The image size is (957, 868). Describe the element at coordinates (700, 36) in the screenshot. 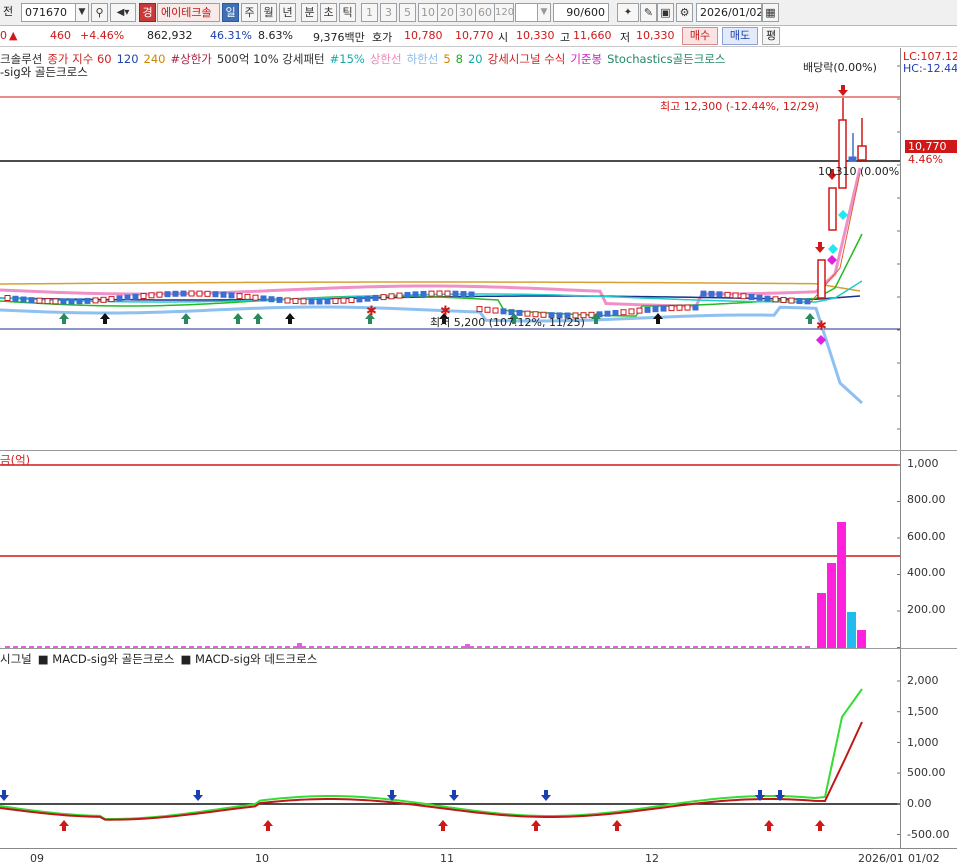

I see `buy-button: 매수` at that location.